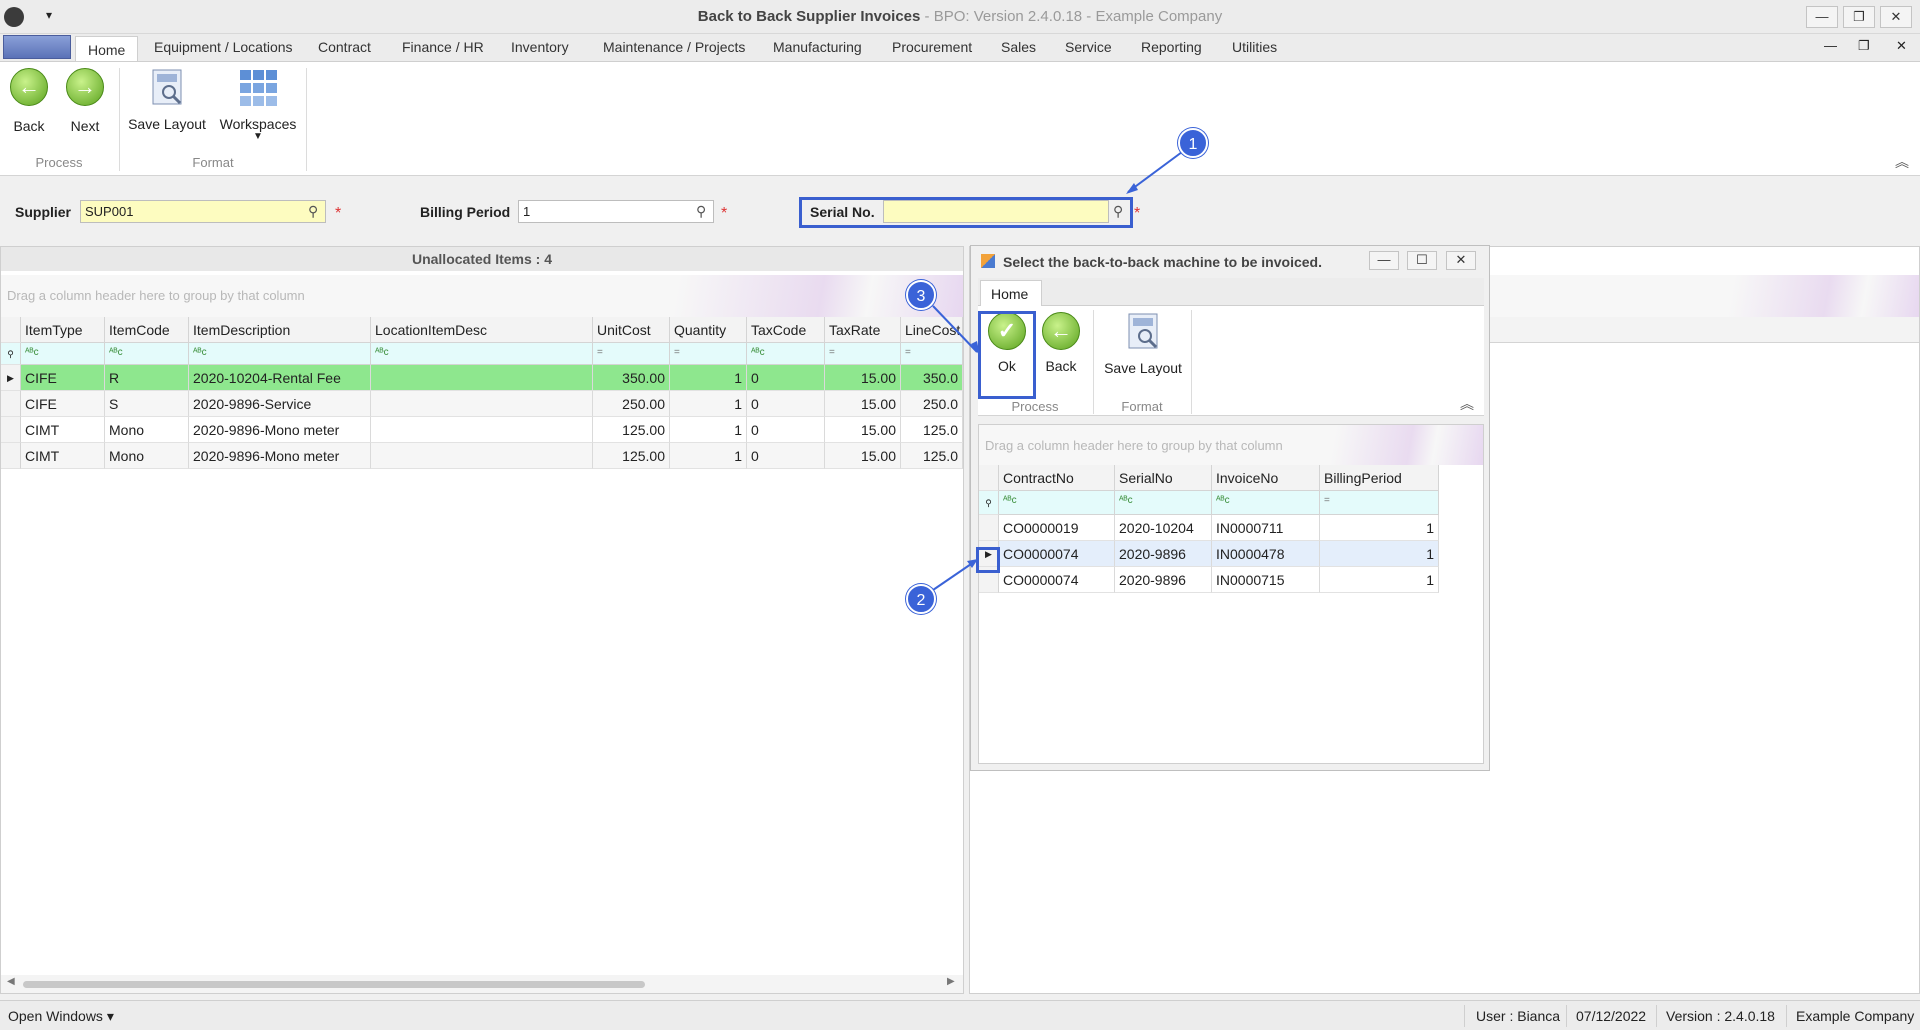 The width and height of the screenshot is (1920, 1030). What do you see at coordinates (1193, 143) in the screenshot?
I see `callout-1: 1` at bounding box center [1193, 143].